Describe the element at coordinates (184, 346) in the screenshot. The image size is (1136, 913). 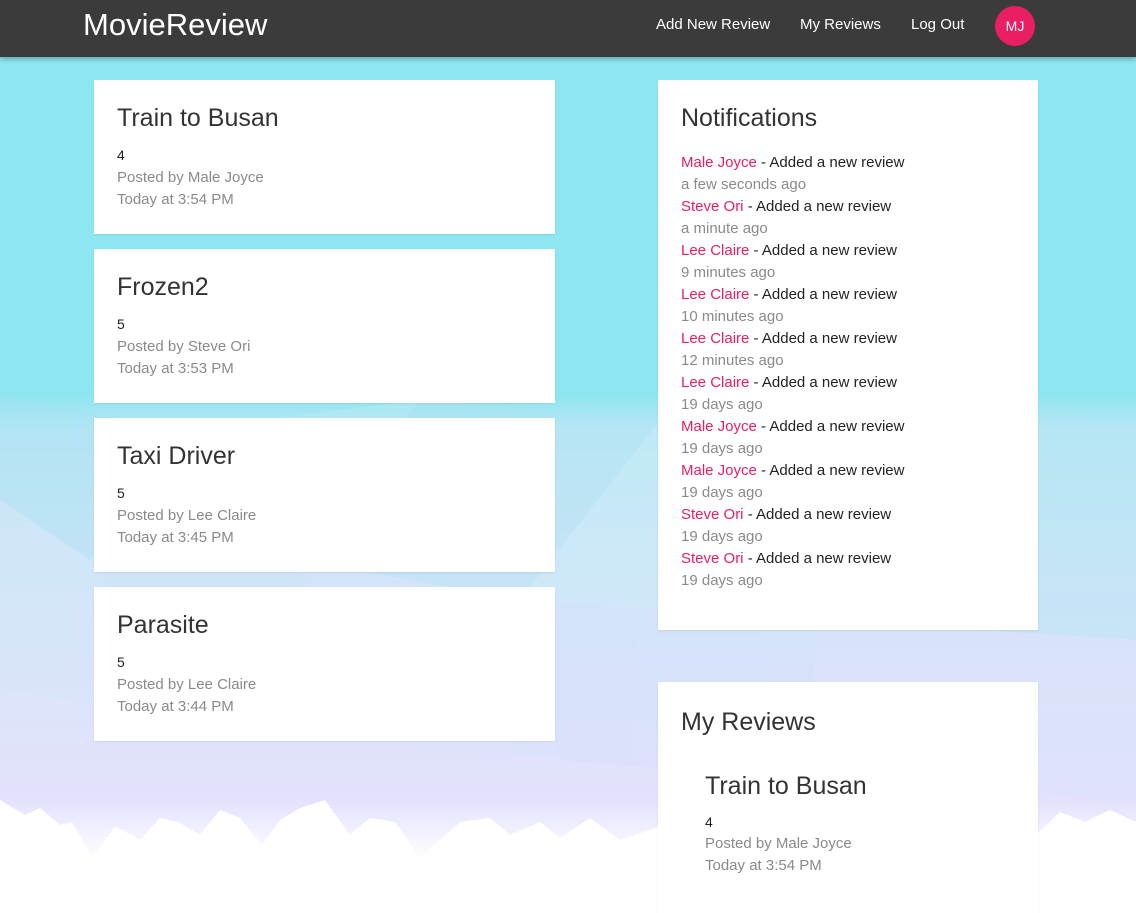
I see `review-author: Posted by Steve Ori` at that location.